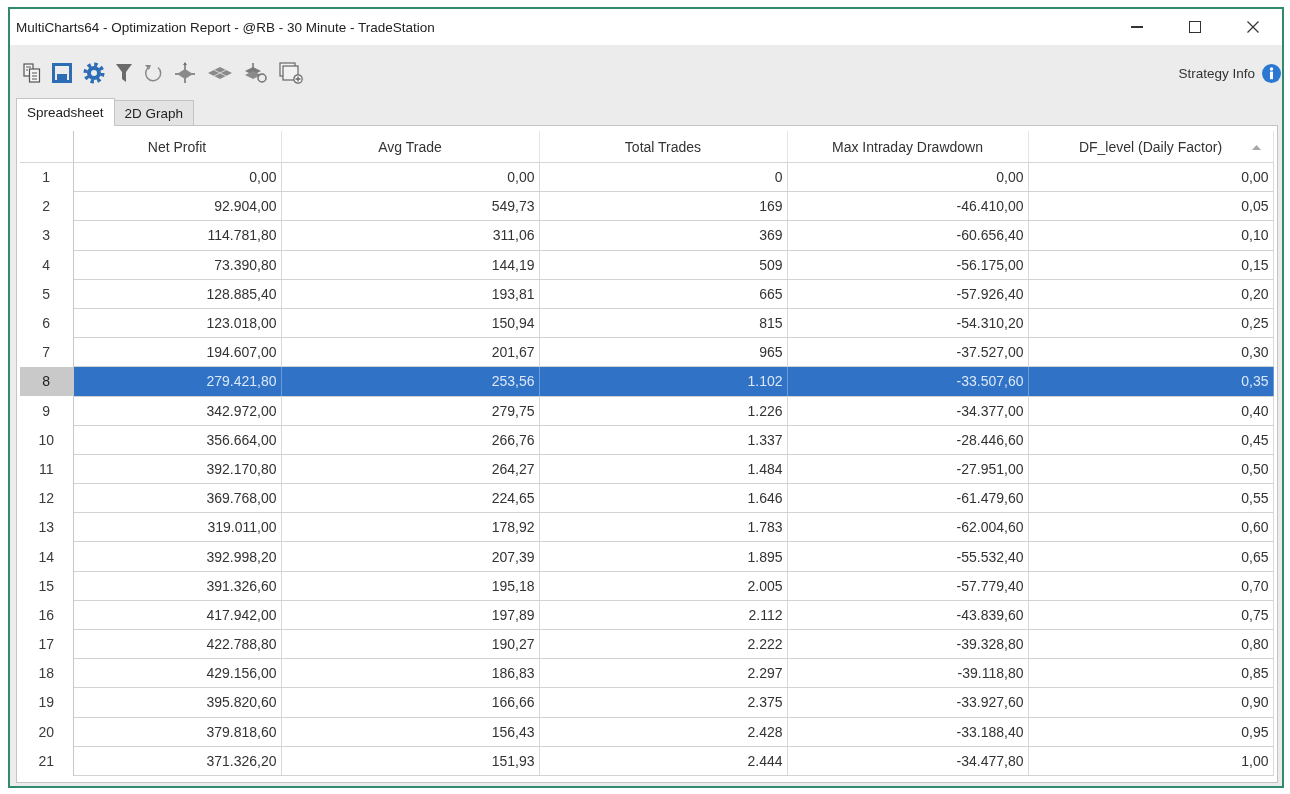  Describe the element at coordinates (663, 586) in the screenshot. I see `table-cell: 2.005` at that location.